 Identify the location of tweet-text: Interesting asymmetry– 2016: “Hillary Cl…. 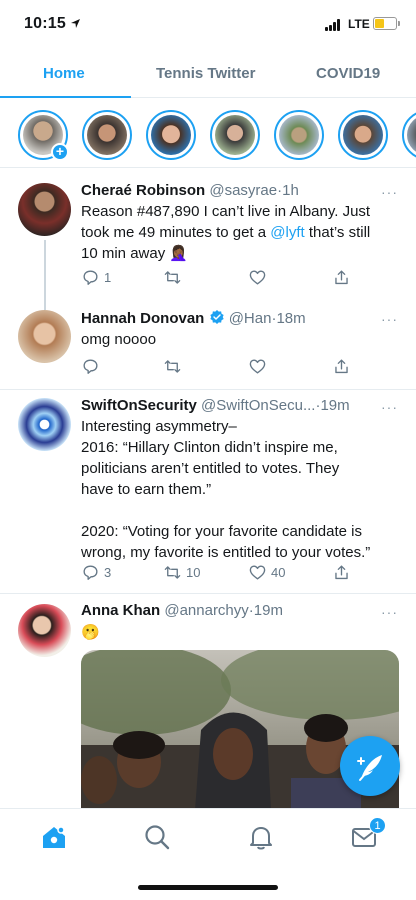
(241, 489).